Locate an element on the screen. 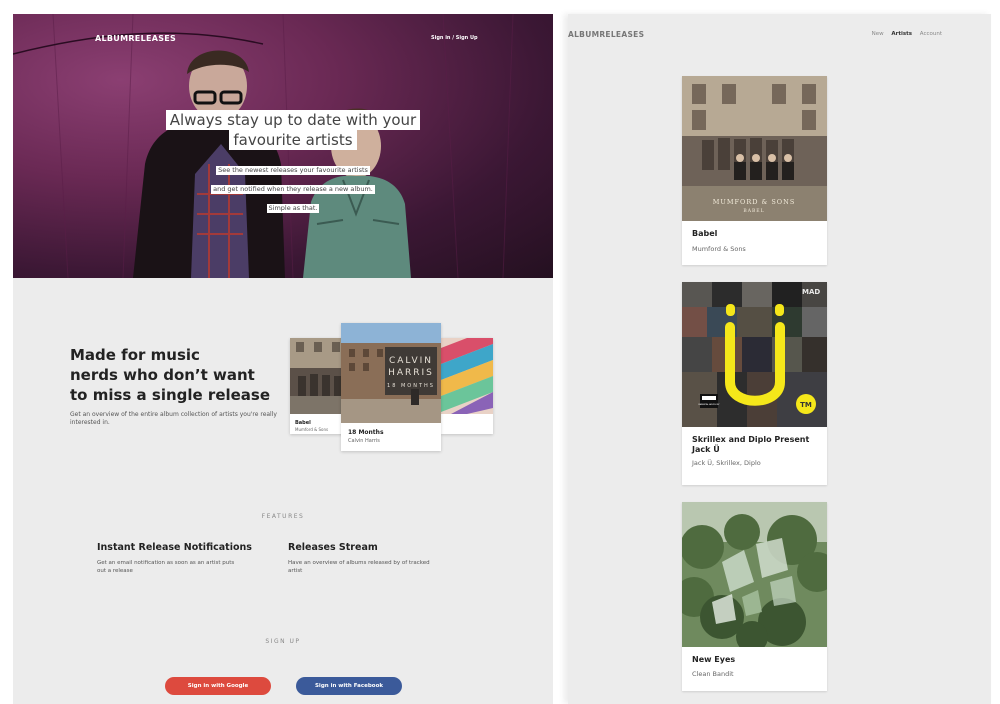 The width and height of the screenshot is (1000, 704). pitch-title-line: to miss a single release is located at coordinates (170, 395).